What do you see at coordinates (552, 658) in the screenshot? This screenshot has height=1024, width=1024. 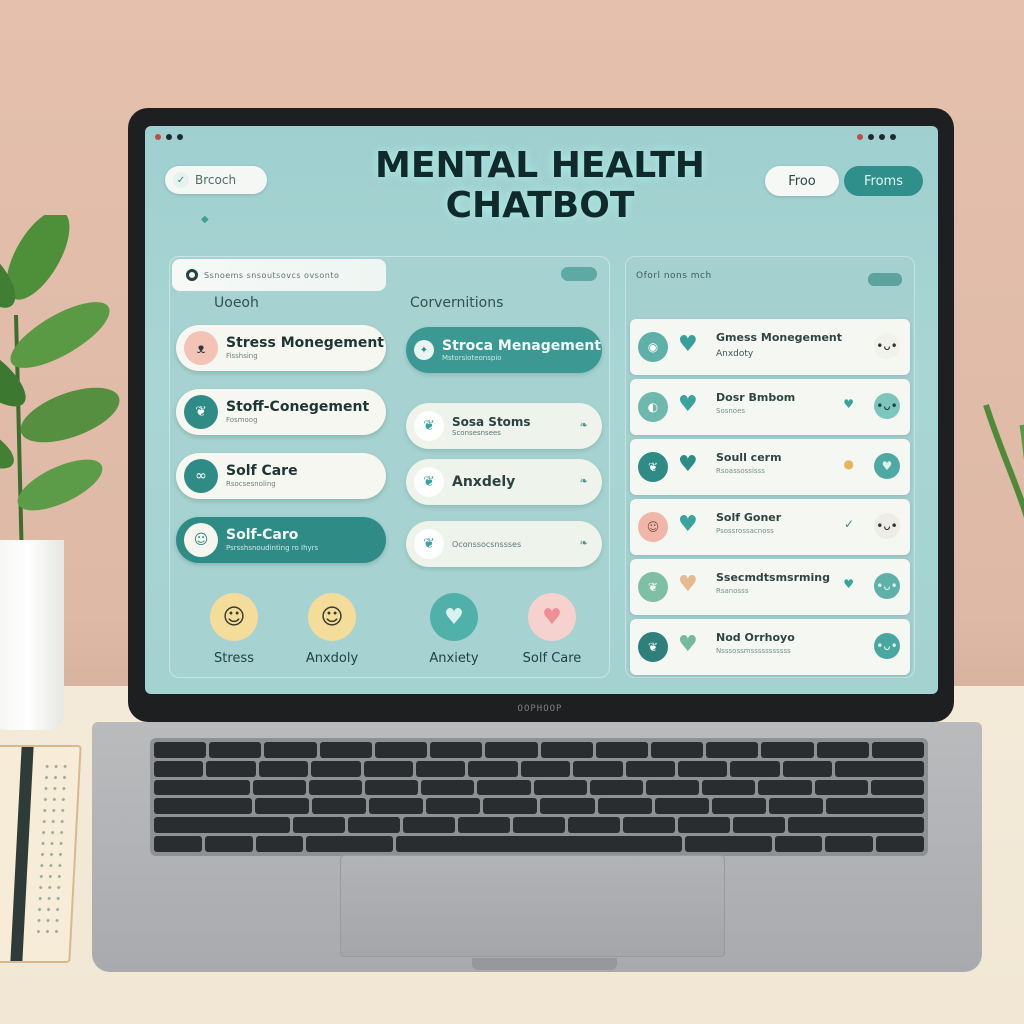 I see `mood-label: Solf Care` at bounding box center [552, 658].